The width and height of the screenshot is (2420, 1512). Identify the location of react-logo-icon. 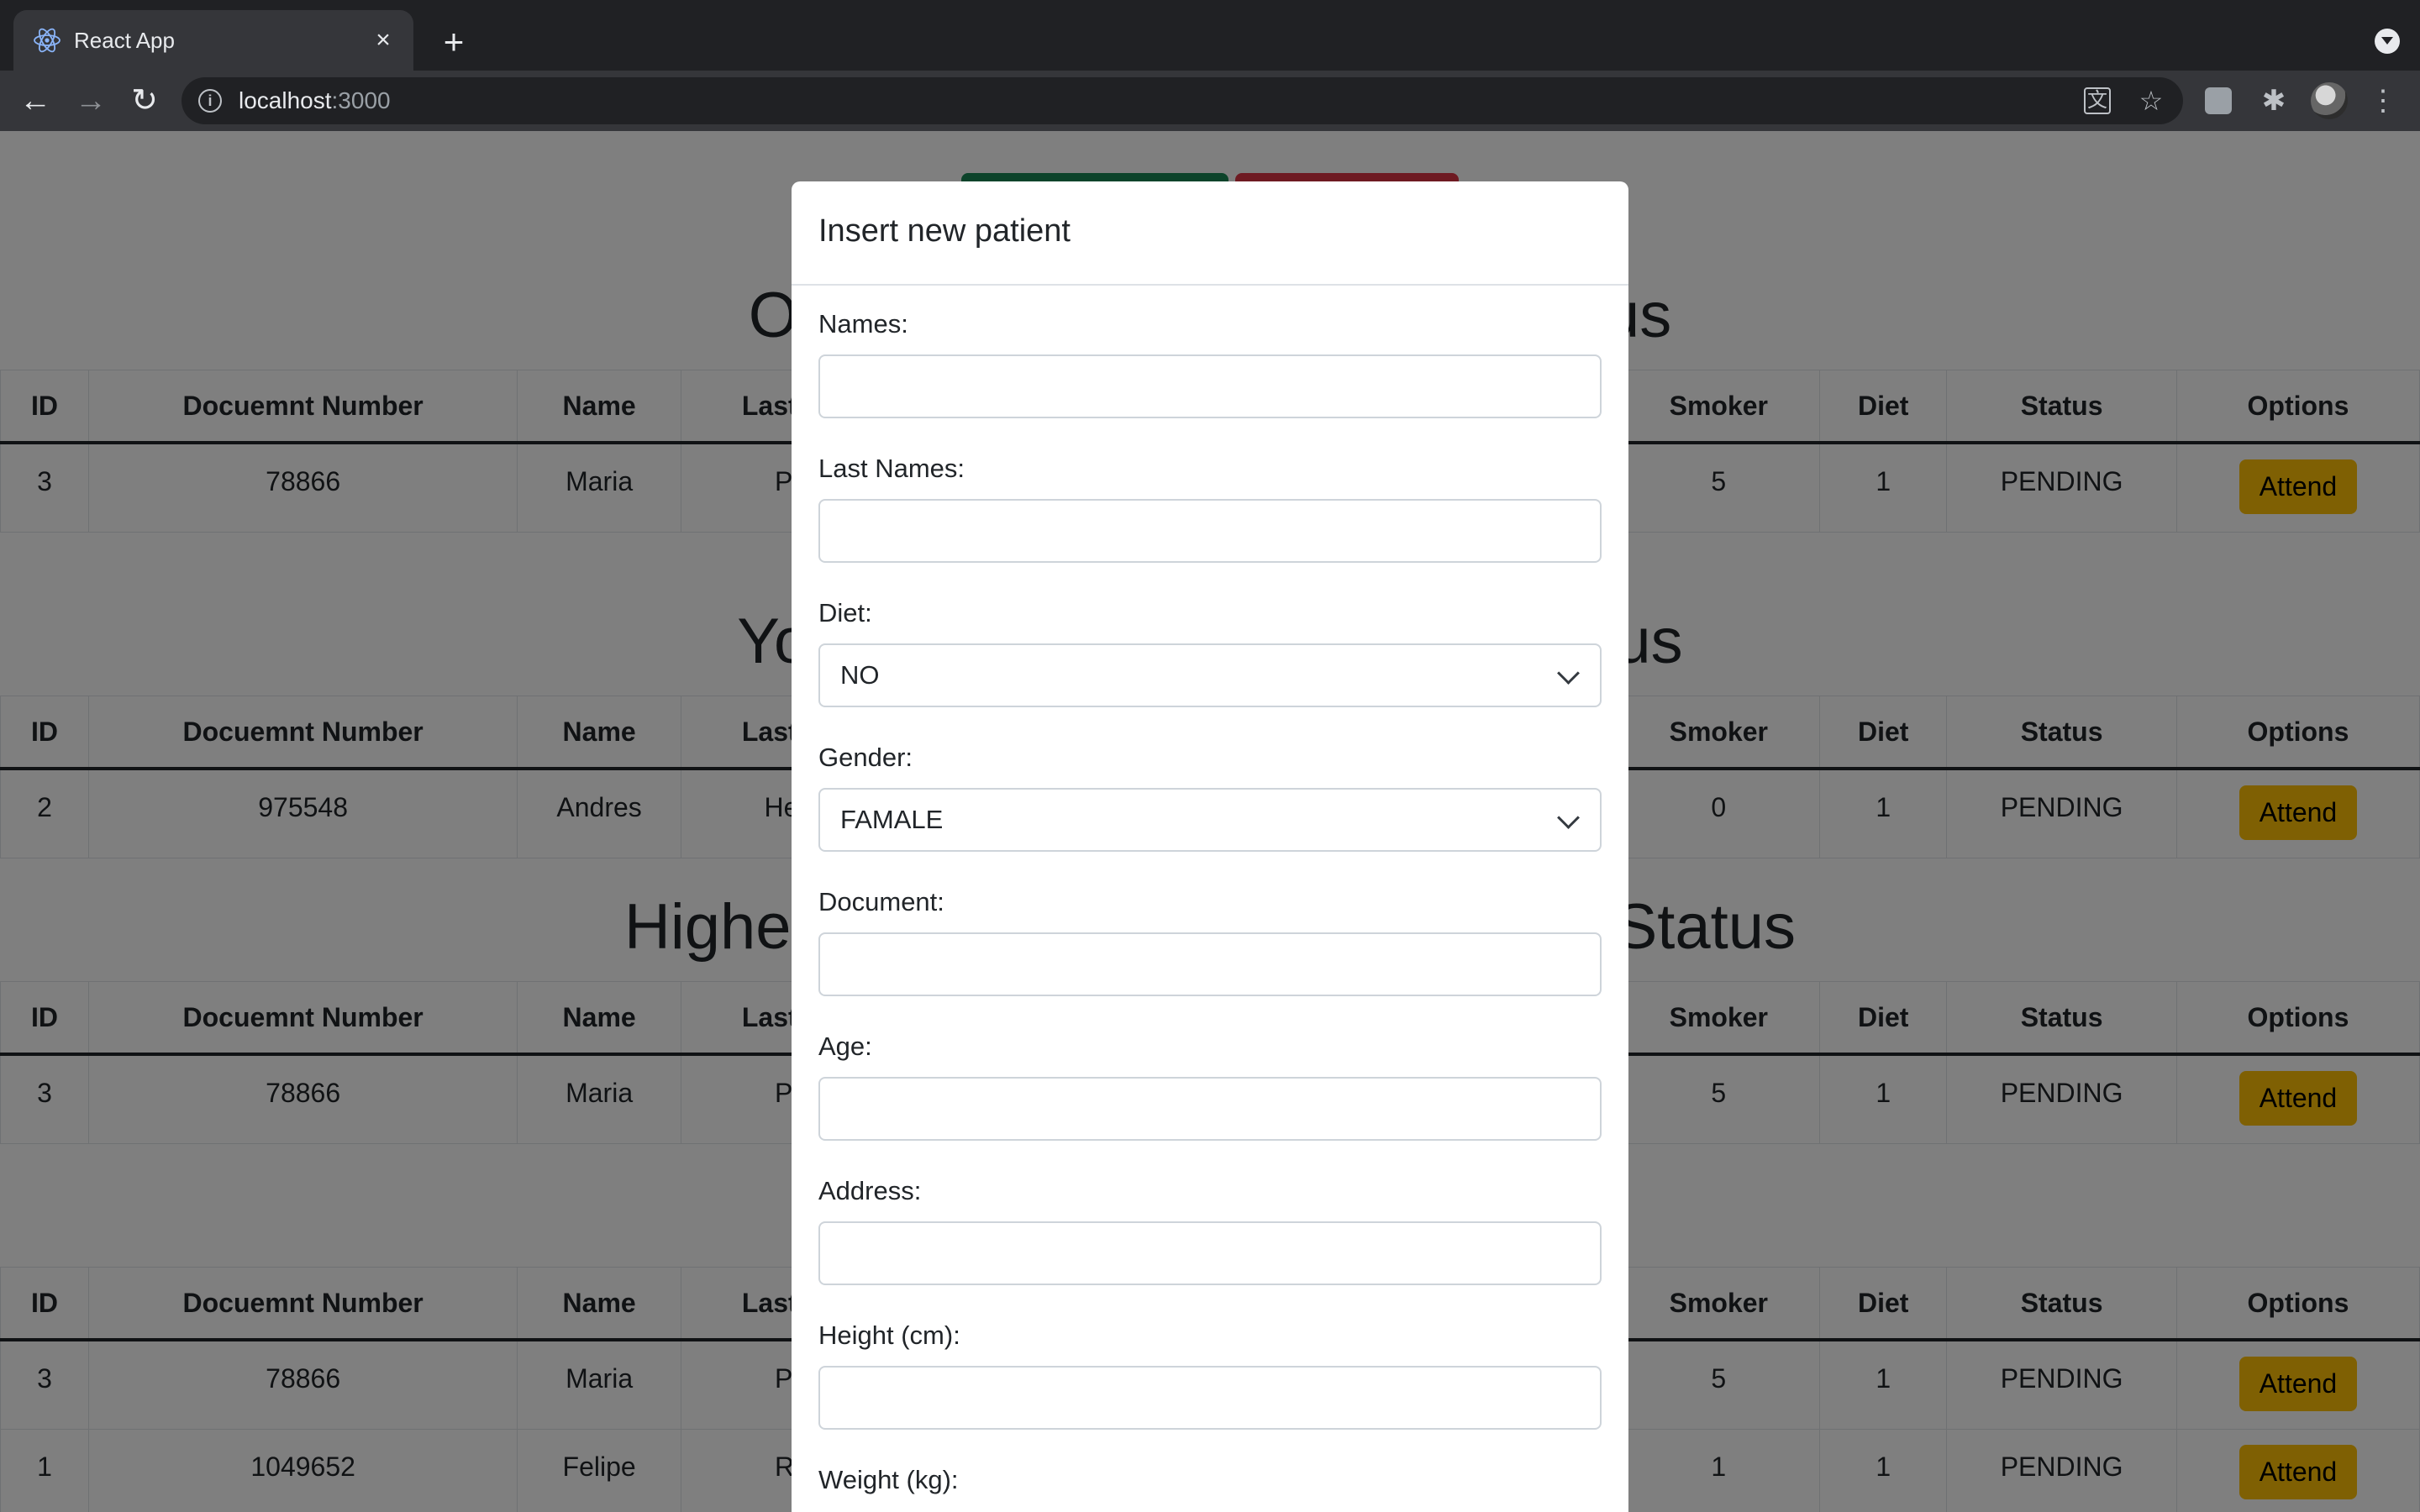
(47, 40).